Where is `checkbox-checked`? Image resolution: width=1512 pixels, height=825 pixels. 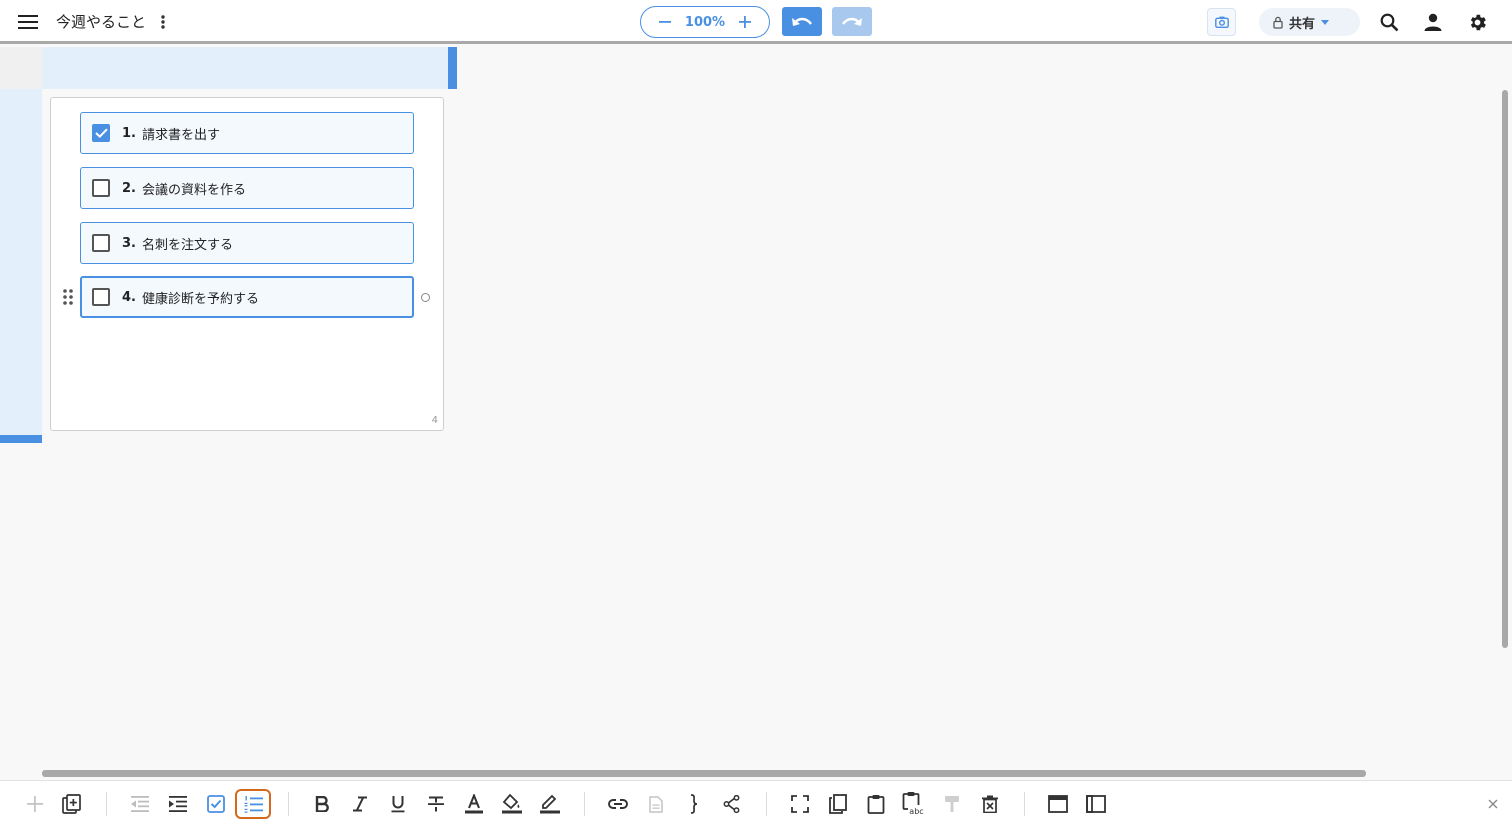 checkbox-checked is located at coordinates (101, 133).